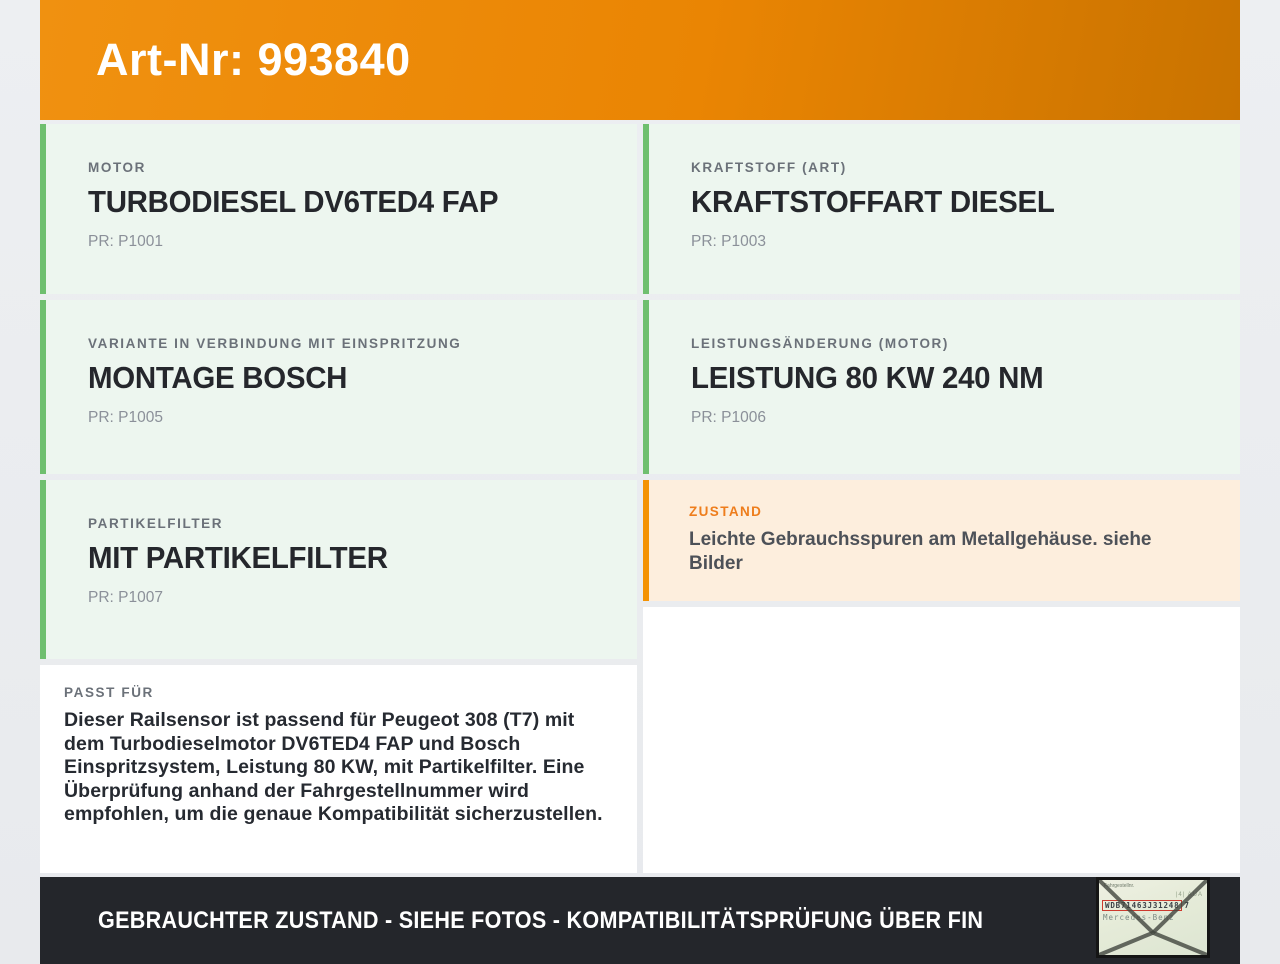 This screenshot has width=1280, height=964. I want to click on article-number-title: Art-Nr: 993840, so click(253, 59).